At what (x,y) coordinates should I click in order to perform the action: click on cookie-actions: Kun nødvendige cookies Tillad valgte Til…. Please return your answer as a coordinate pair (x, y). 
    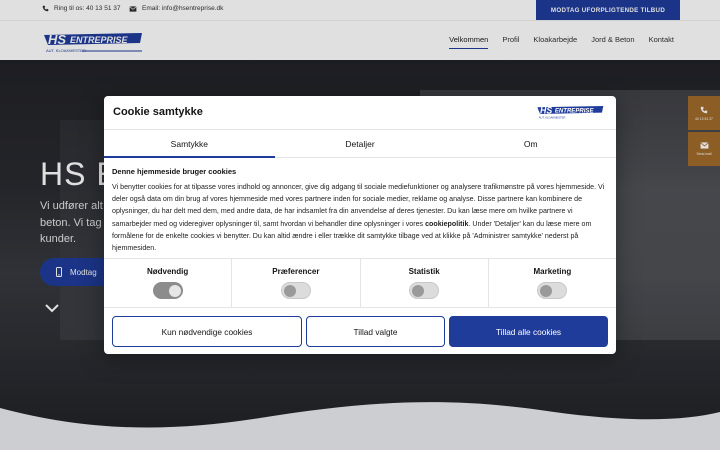
    Looking at the image, I should click on (360, 331).